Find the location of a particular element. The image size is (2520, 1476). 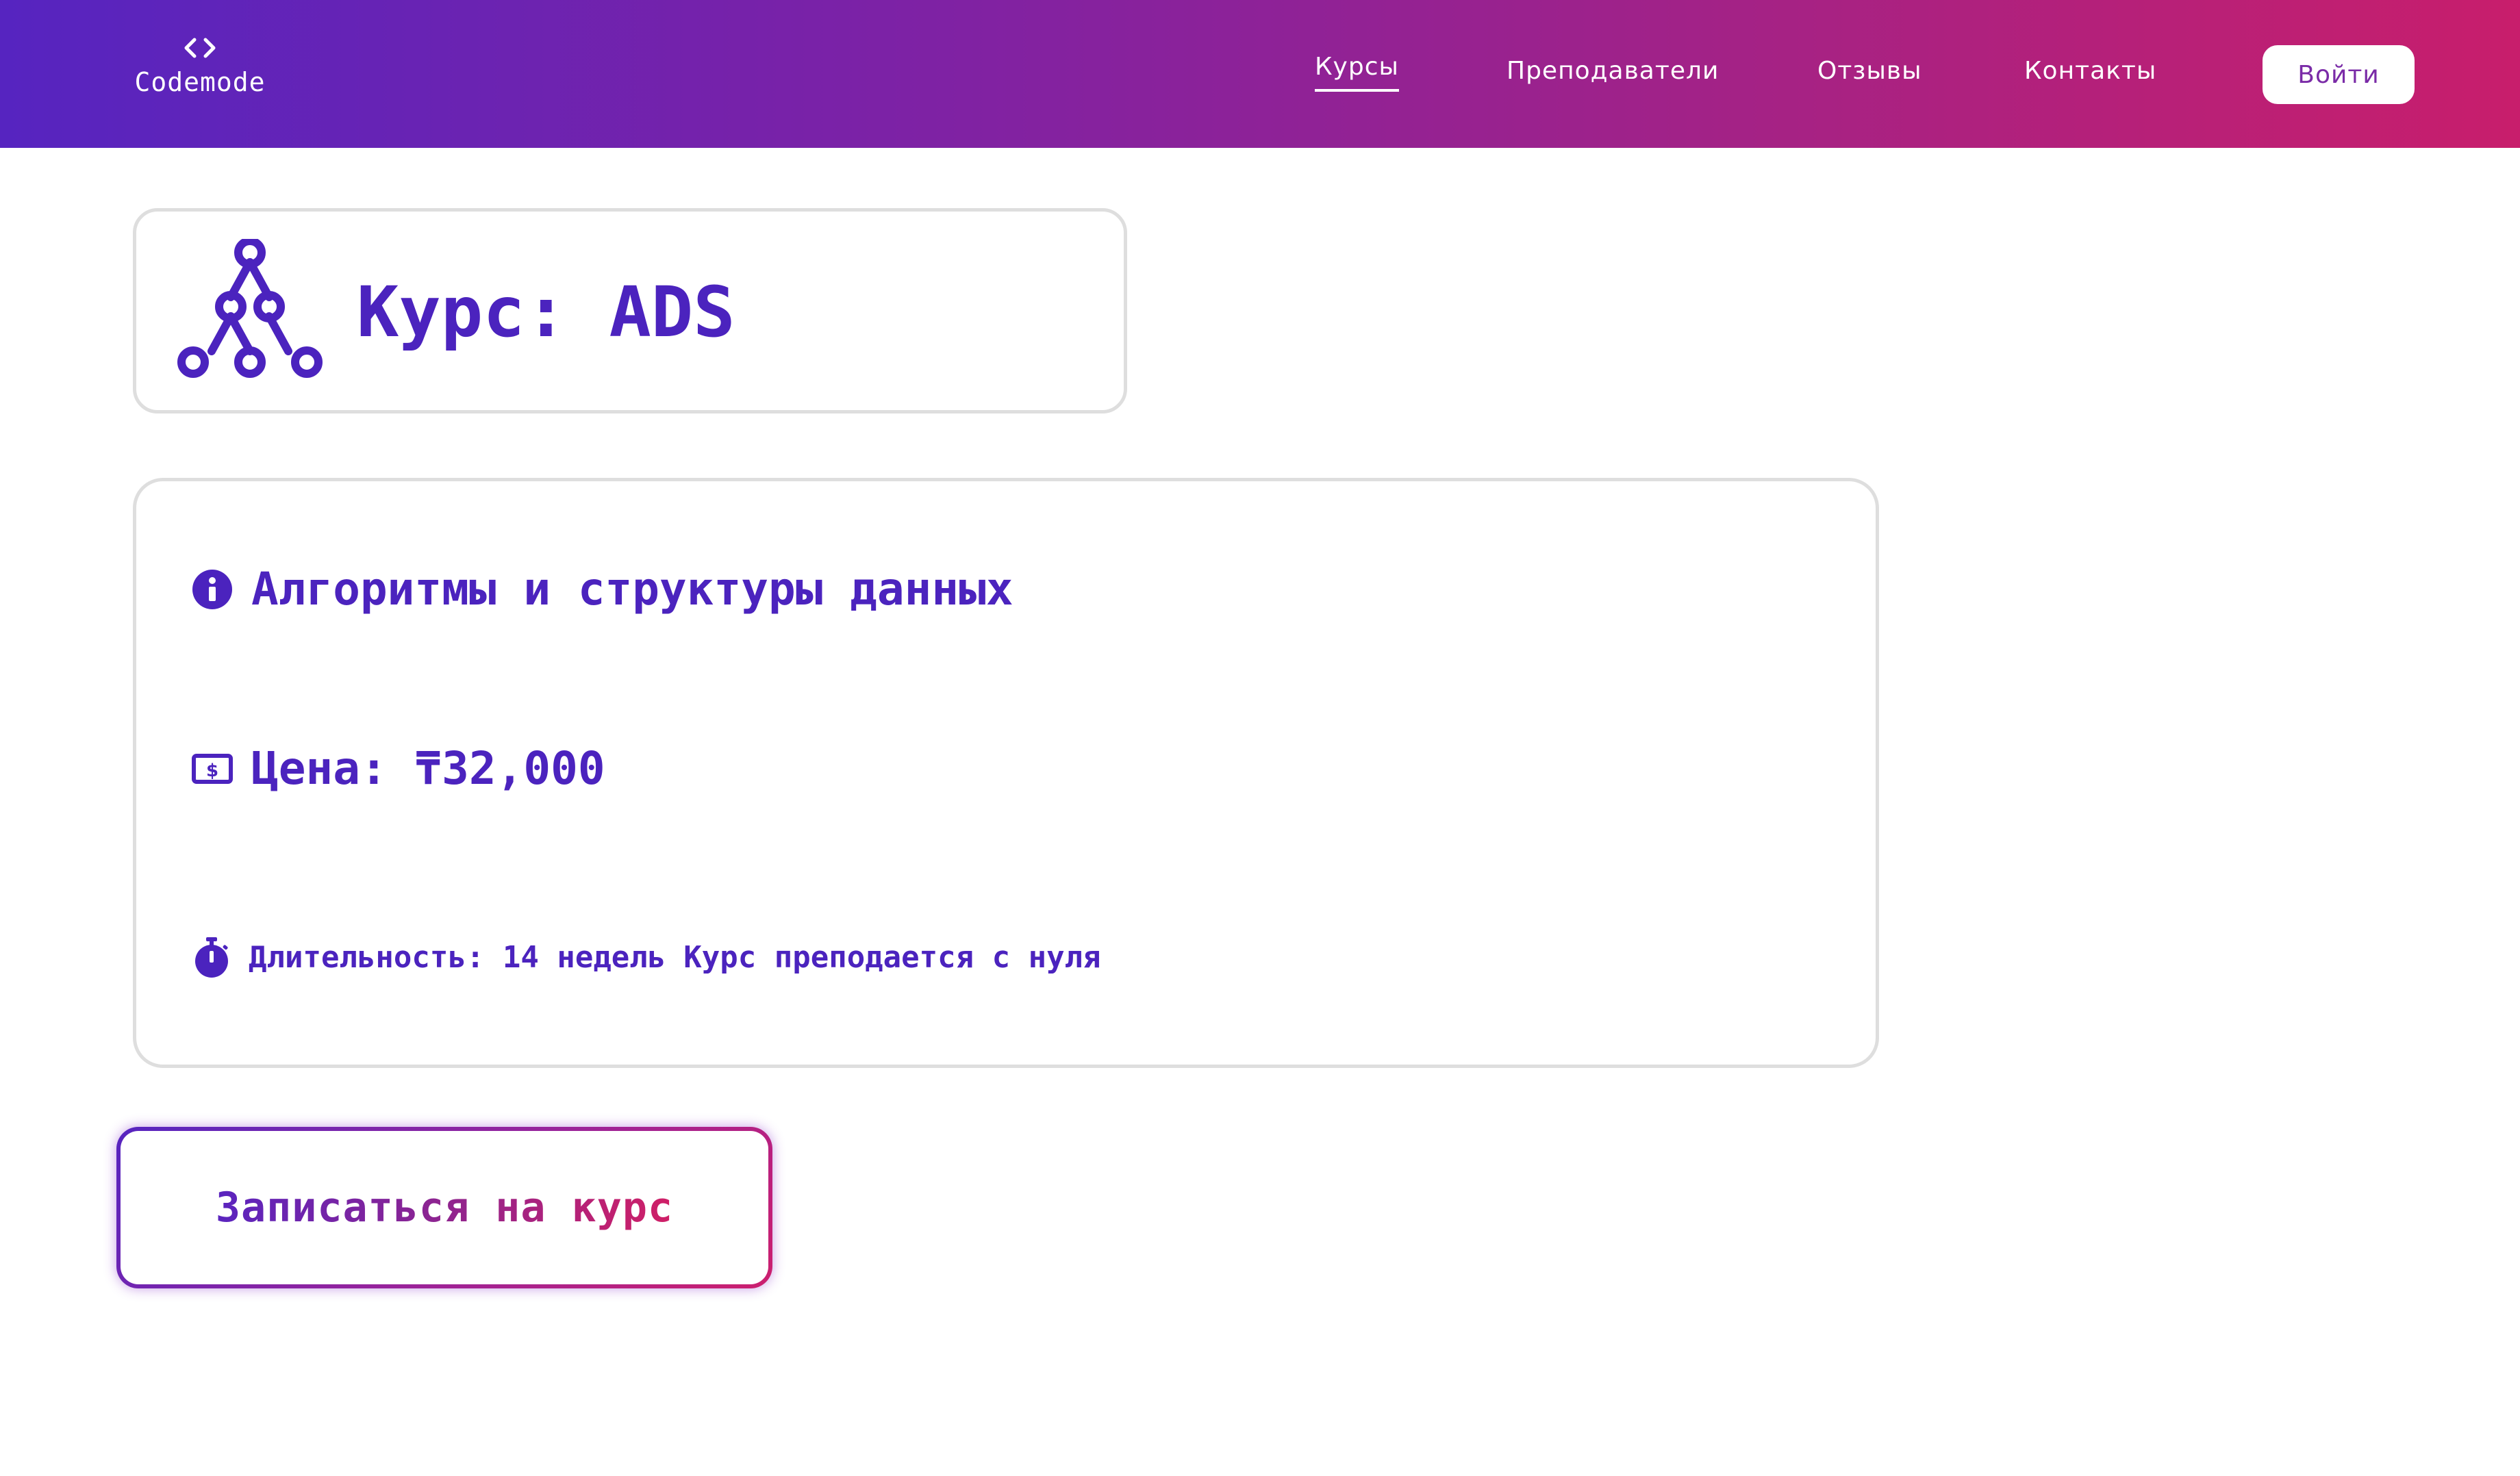

course-name-row: Алгоритмы и структуры данных is located at coordinates (602, 590).